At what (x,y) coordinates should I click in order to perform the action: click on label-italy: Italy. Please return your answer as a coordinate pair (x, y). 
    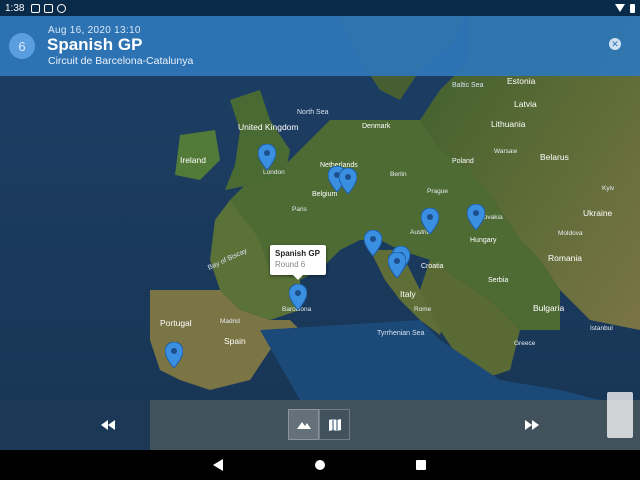
    Looking at the image, I should click on (408, 294).